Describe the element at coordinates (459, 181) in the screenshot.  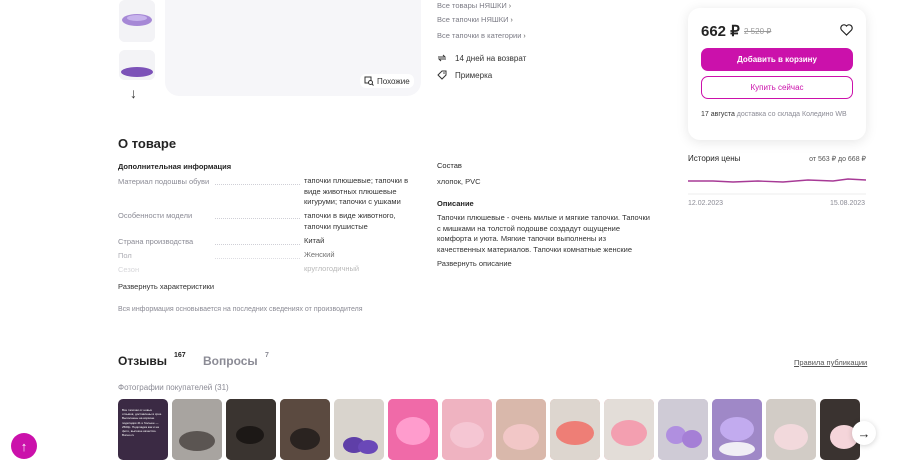
I see `composition-value: хлопок, PVC` at that location.